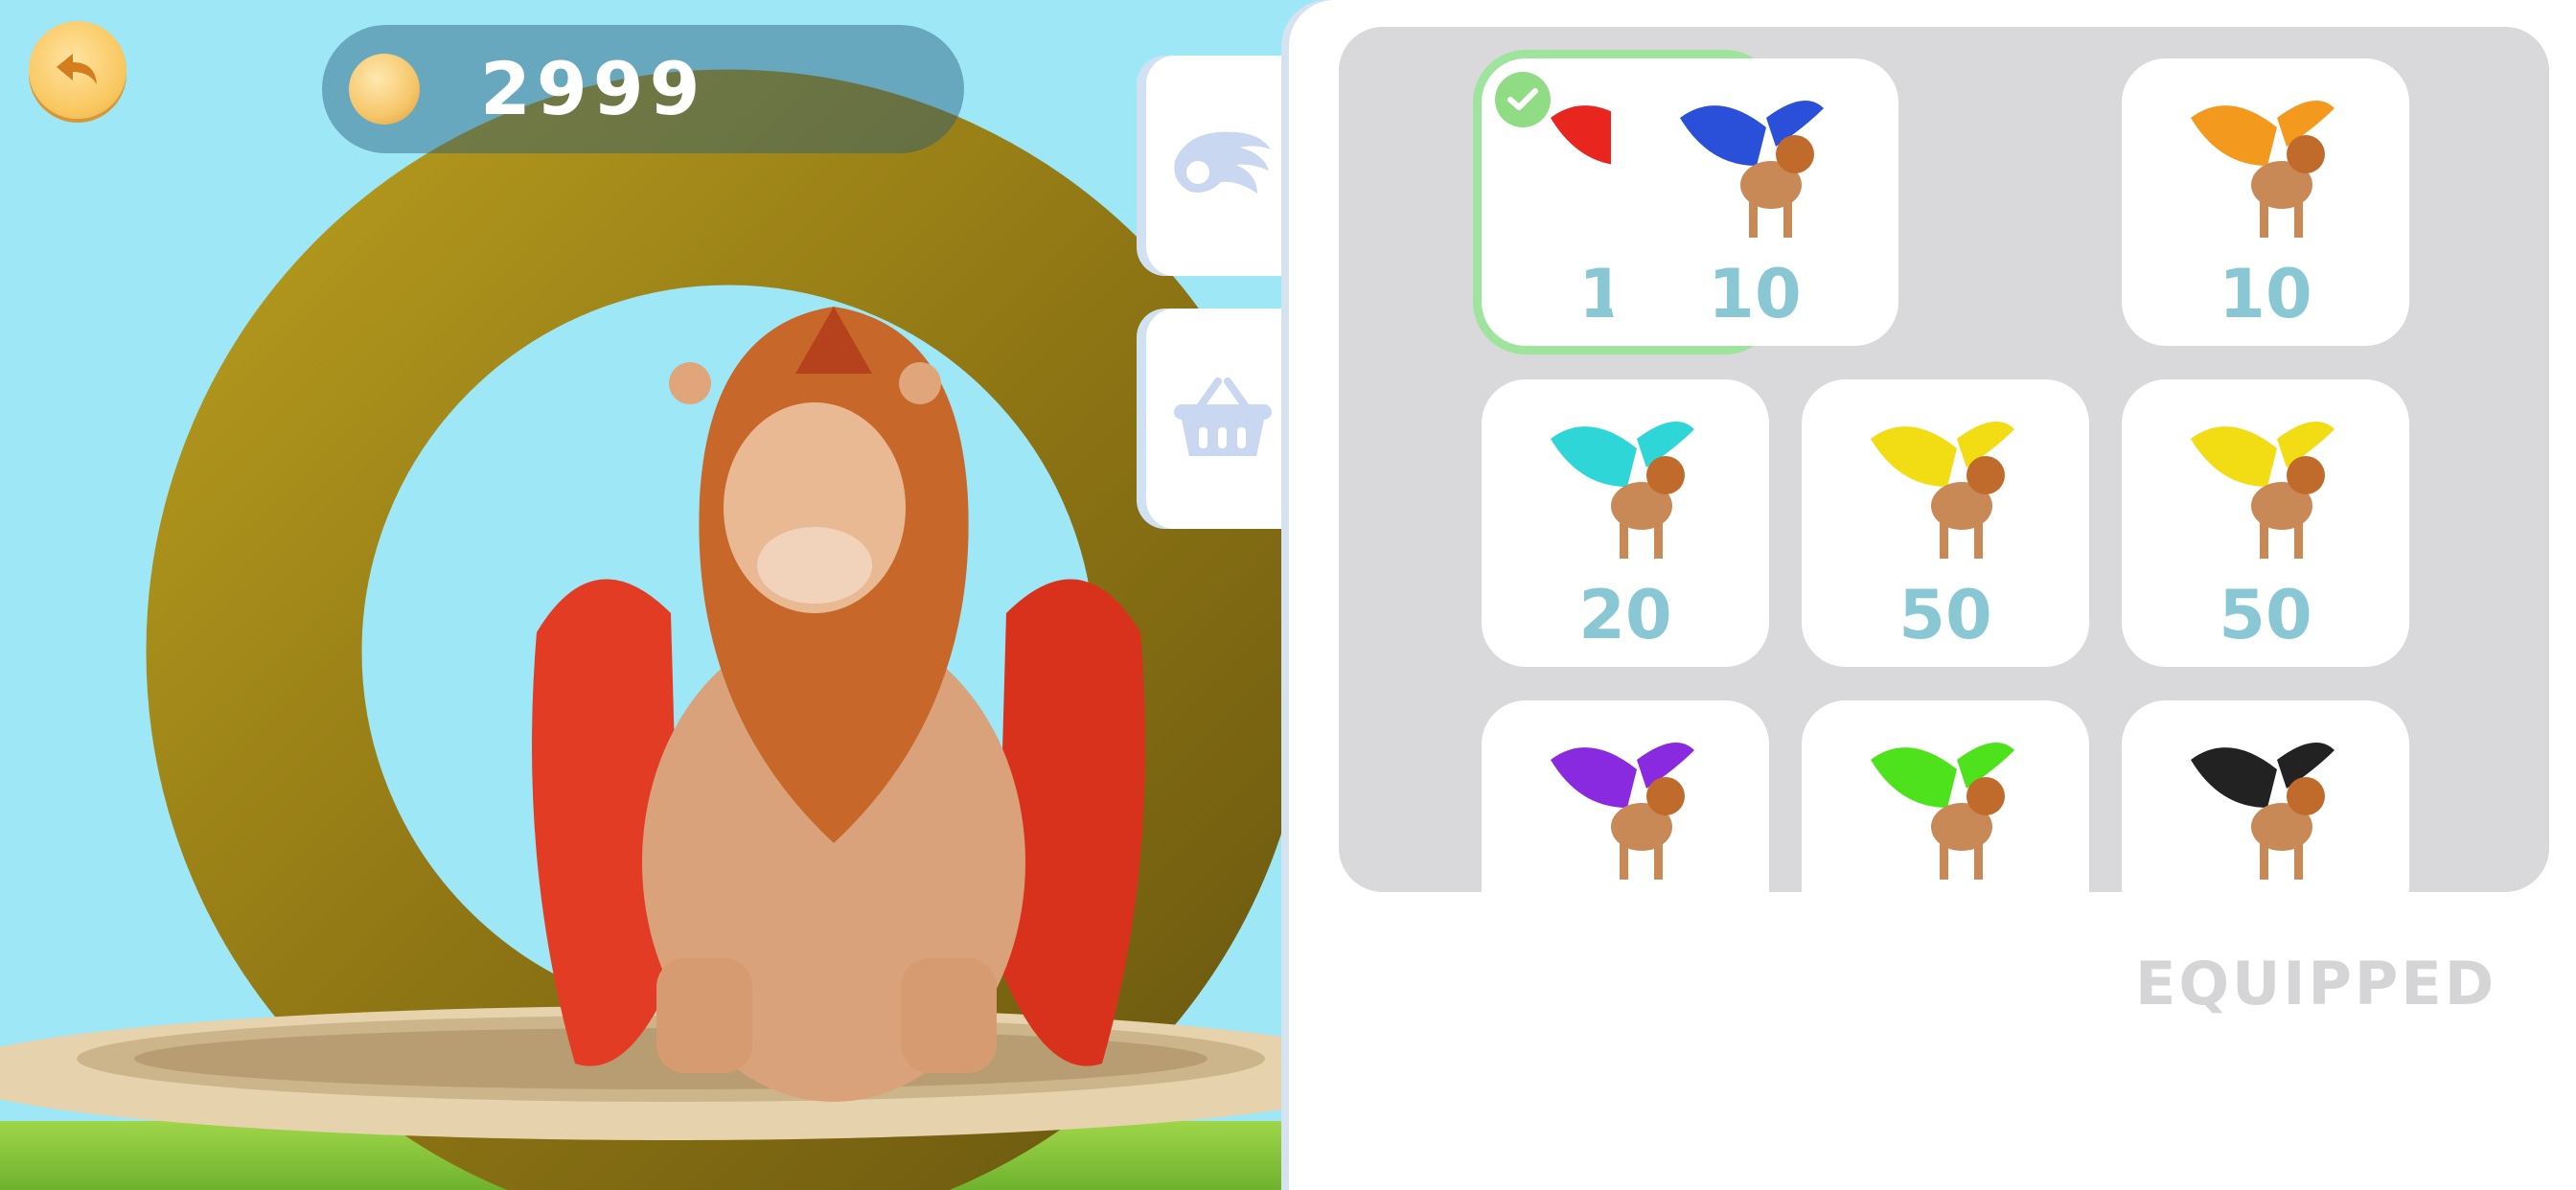 This screenshot has width=2576, height=1190. I want to click on wing-icon, so click(1222, 163).